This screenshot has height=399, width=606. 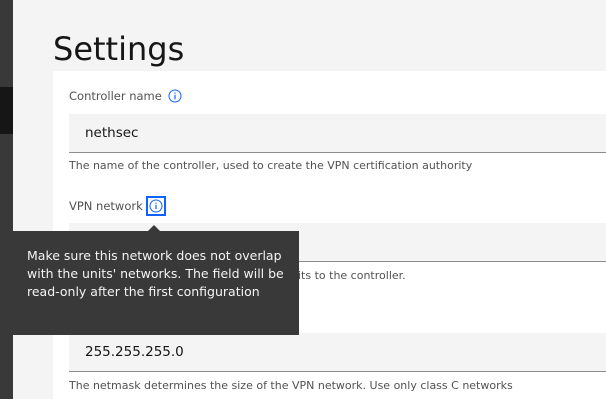 What do you see at coordinates (115, 96) in the screenshot?
I see `controller-name-label-text: Controller name` at bounding box center [115, 96].